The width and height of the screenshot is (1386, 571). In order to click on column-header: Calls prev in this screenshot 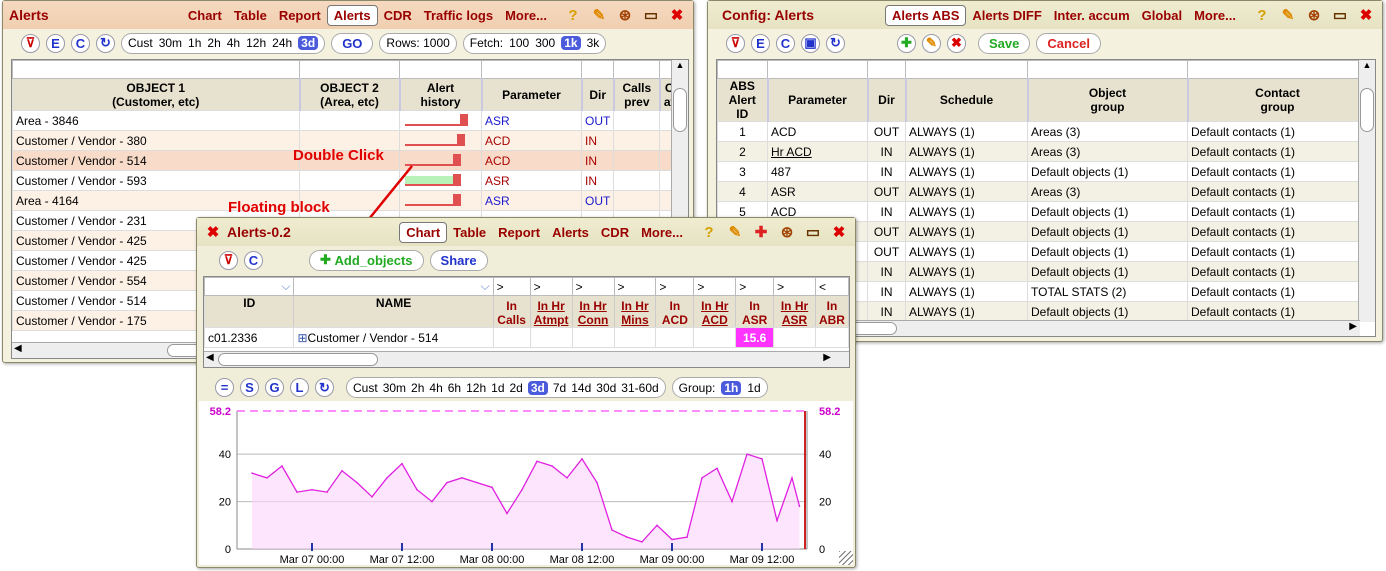, I will do `click(637, 94)`.